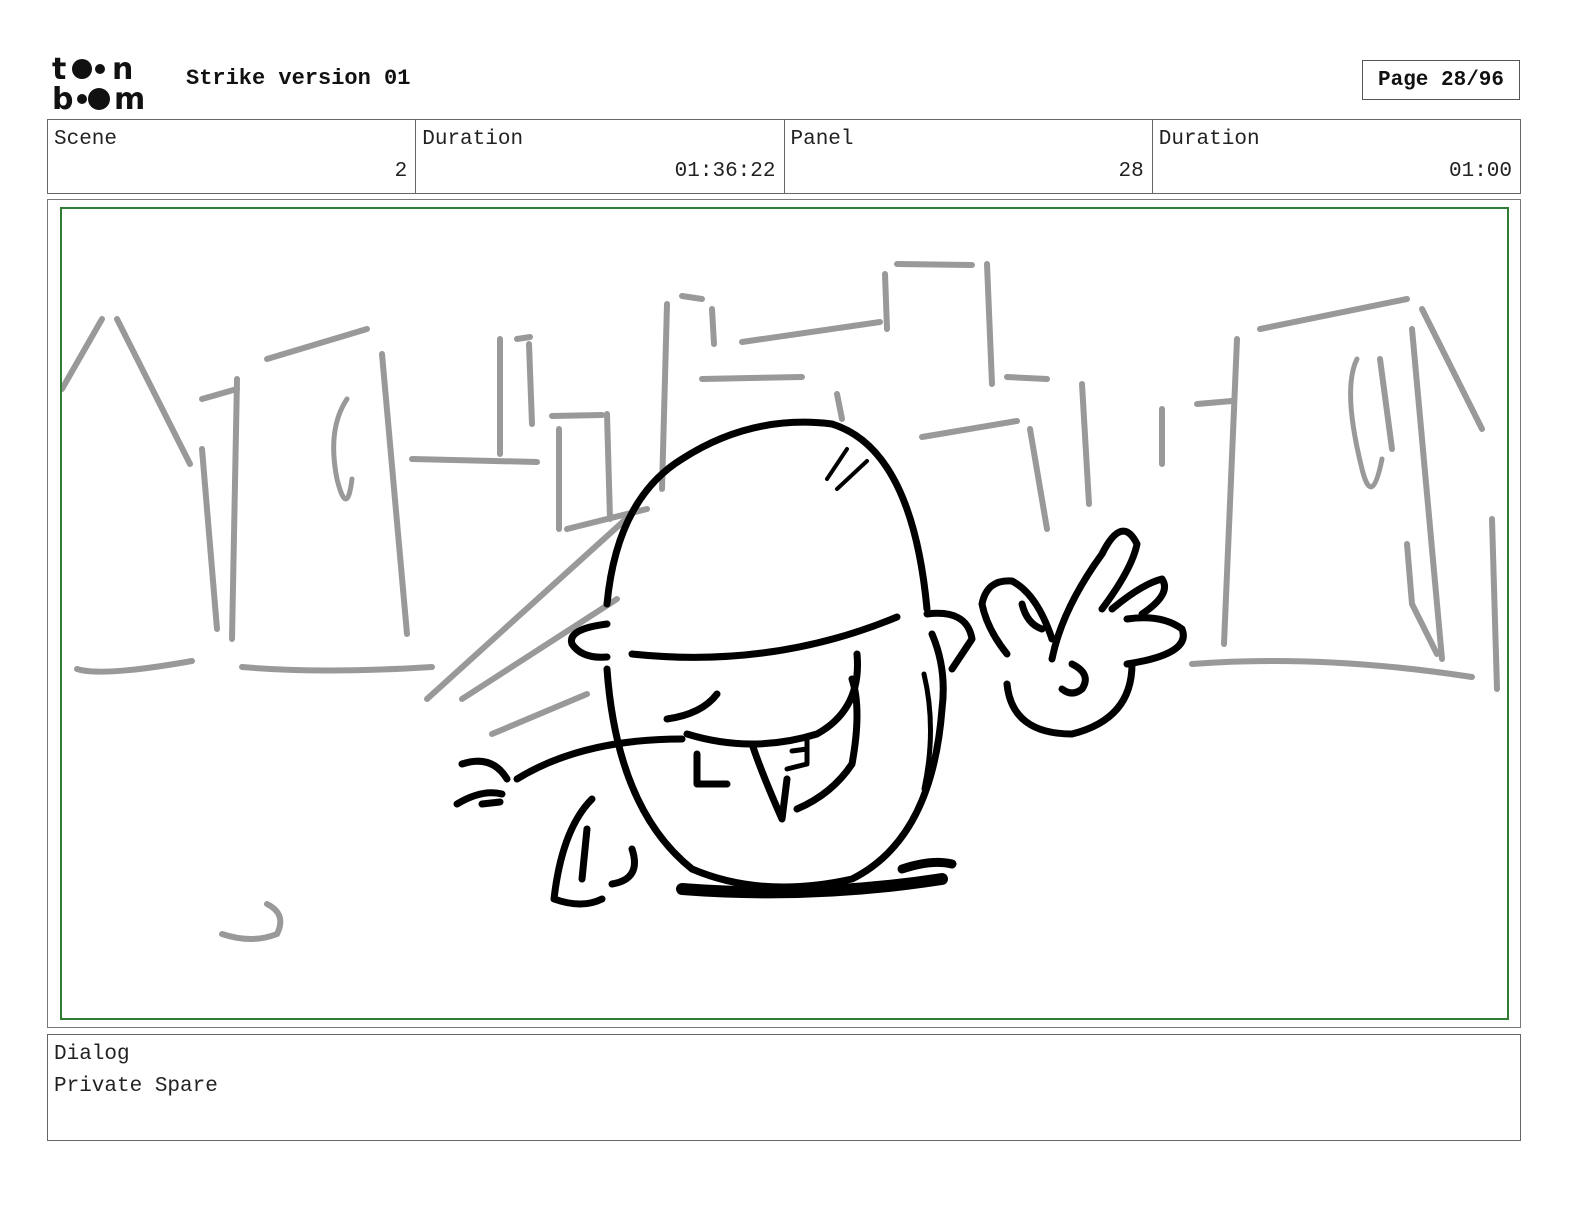 Image resolution: width=1584 pixels, height=1224 pixels. I want to click on svg-text: m, so click(129, 97).